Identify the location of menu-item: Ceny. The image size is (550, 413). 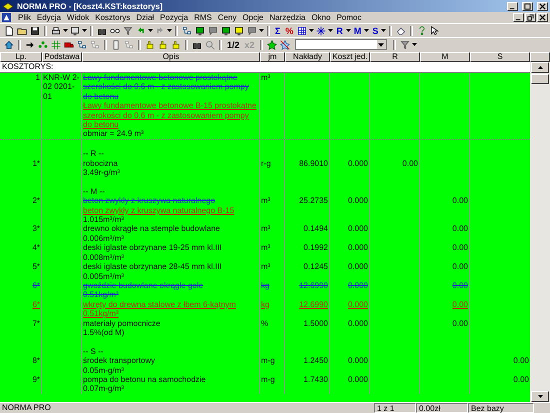
(227, 17).